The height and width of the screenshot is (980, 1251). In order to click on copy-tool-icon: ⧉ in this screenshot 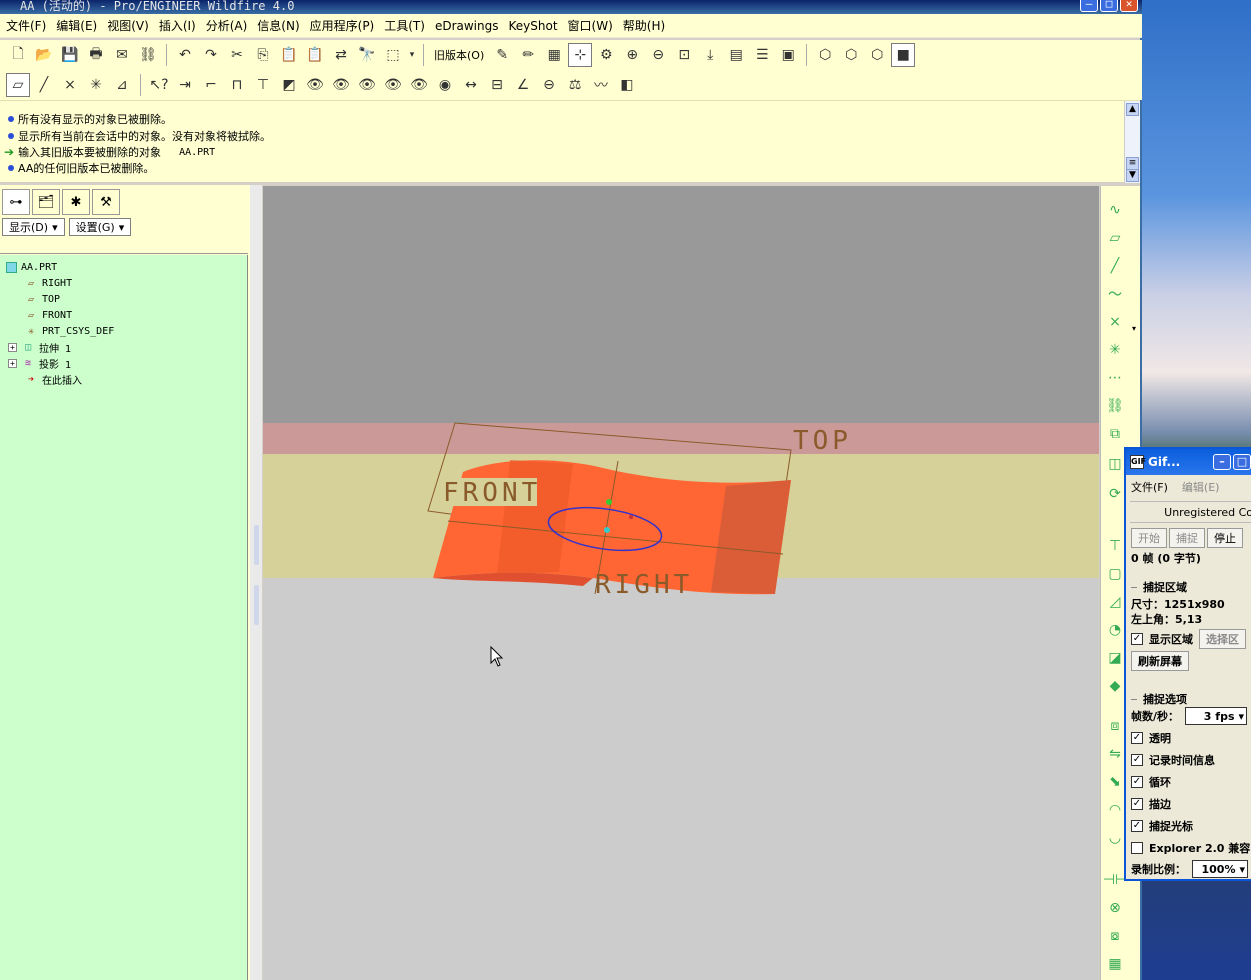, I will do `click(1115, 434)`.